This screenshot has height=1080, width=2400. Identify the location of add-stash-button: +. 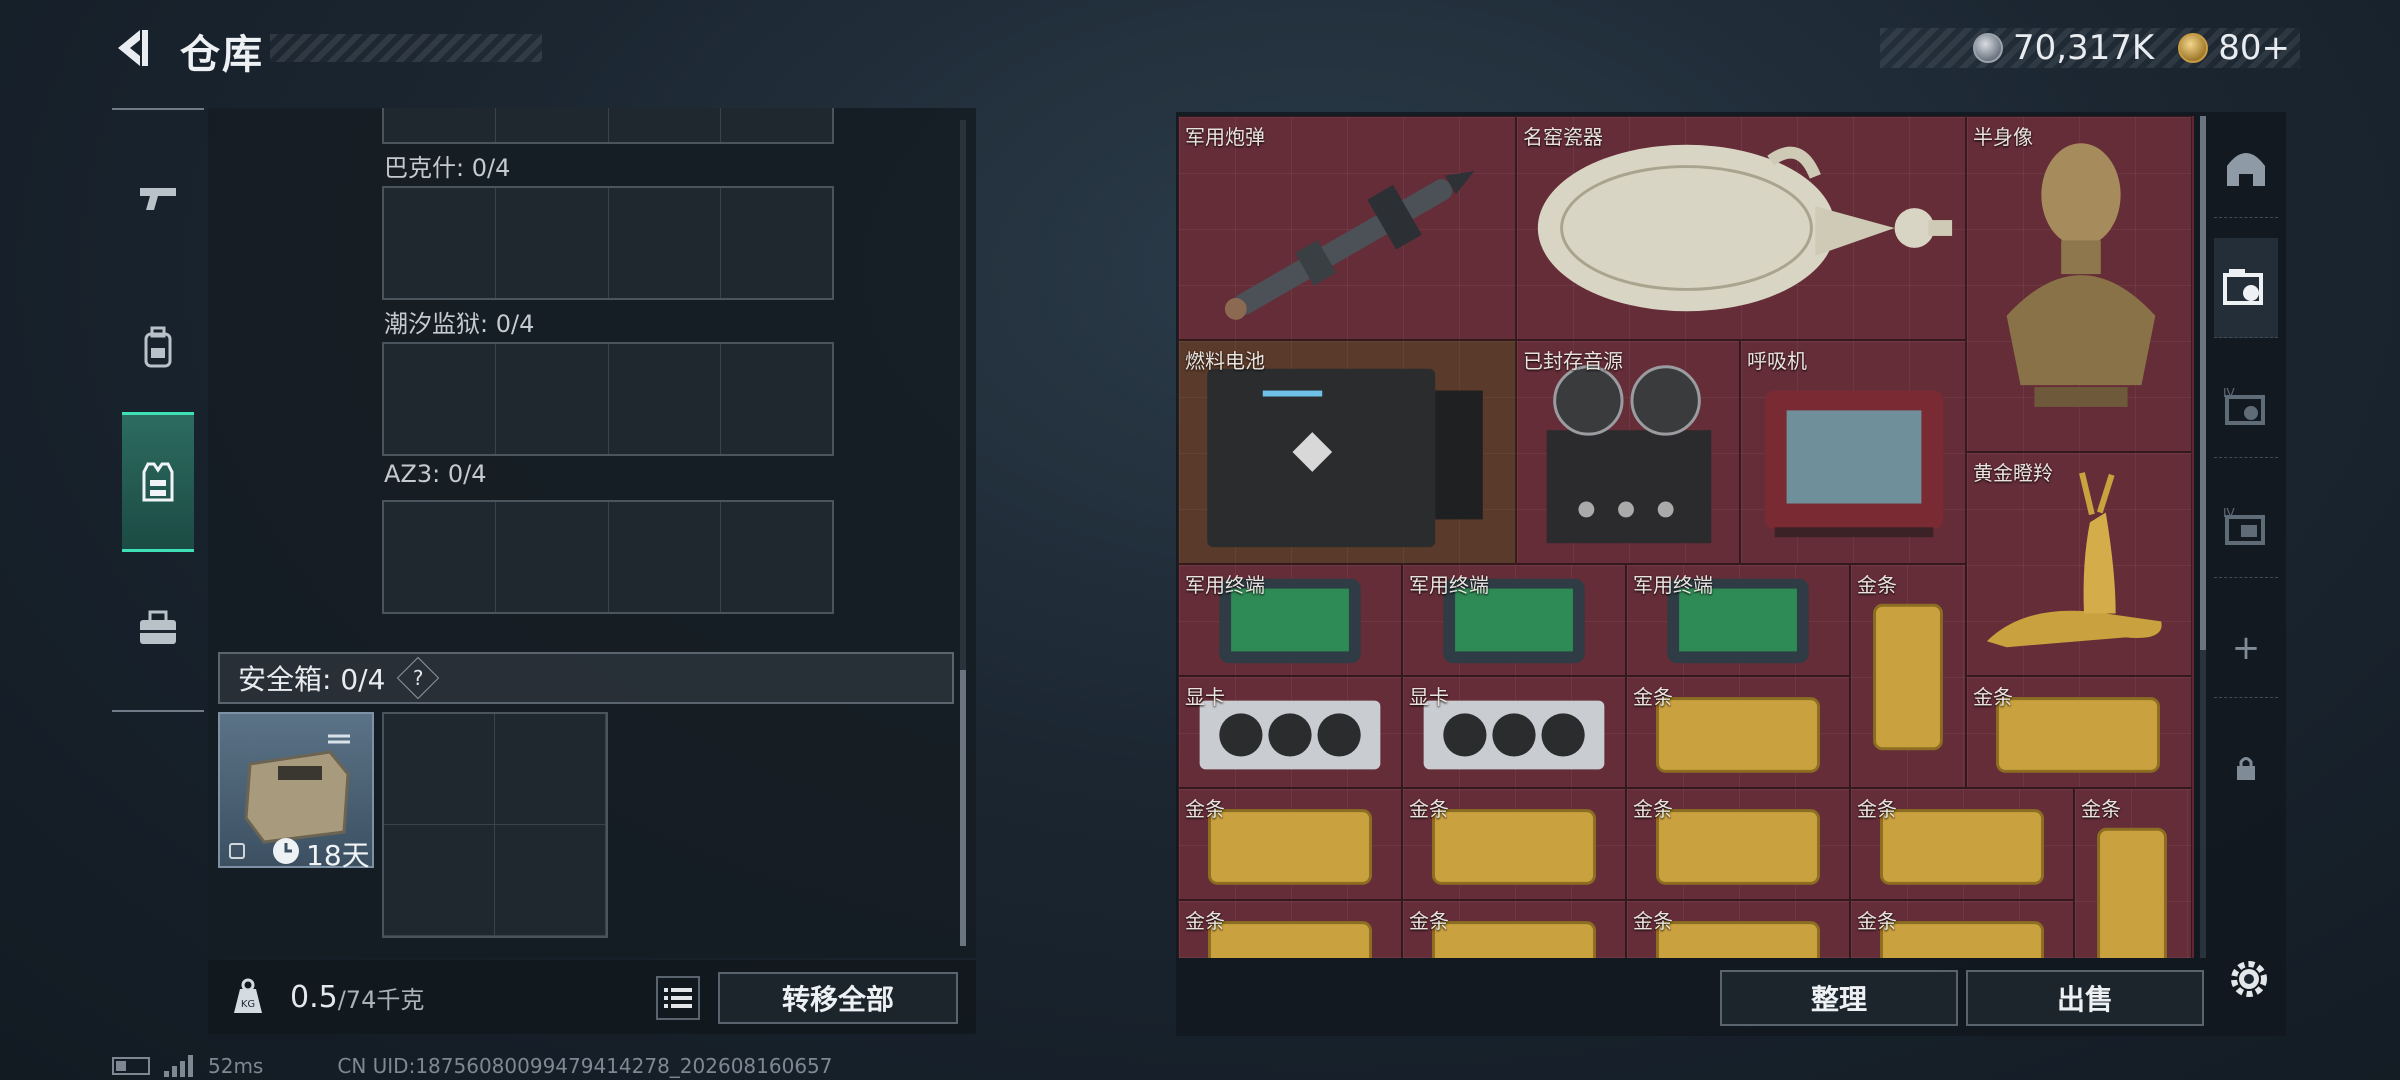
(2246, 648).